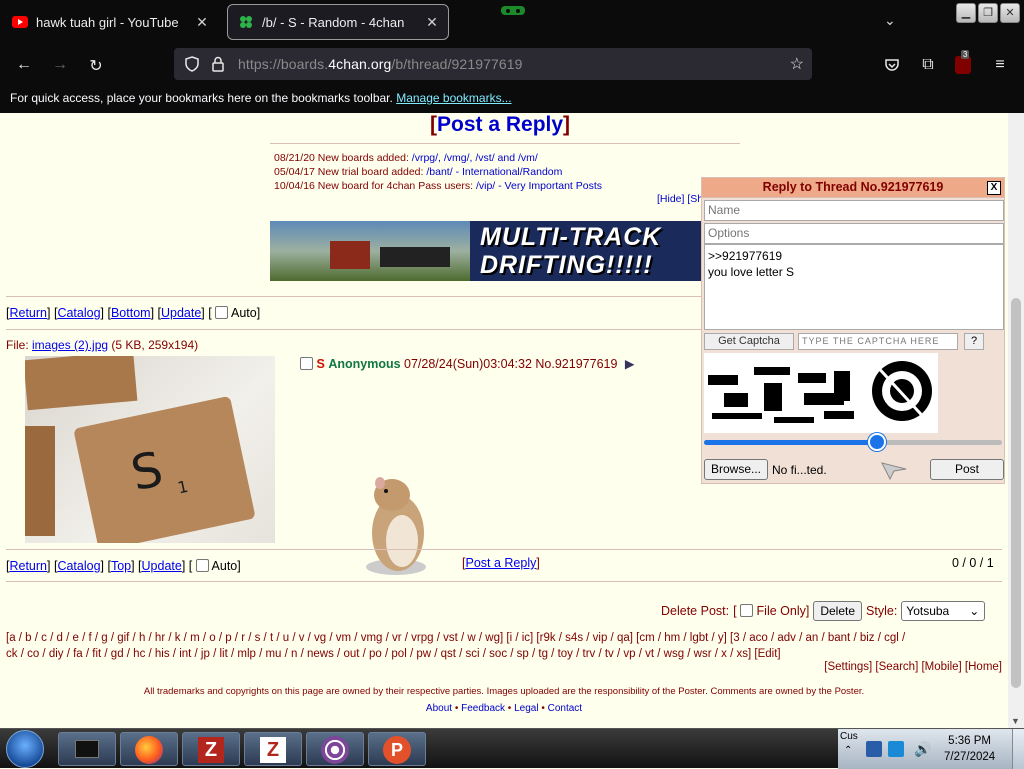 The height and width of the screenshot is (769, 1024). Describe the element at coordinates (1016, 493) in the screenshot. I see `scrollbar-thumb` at that location.